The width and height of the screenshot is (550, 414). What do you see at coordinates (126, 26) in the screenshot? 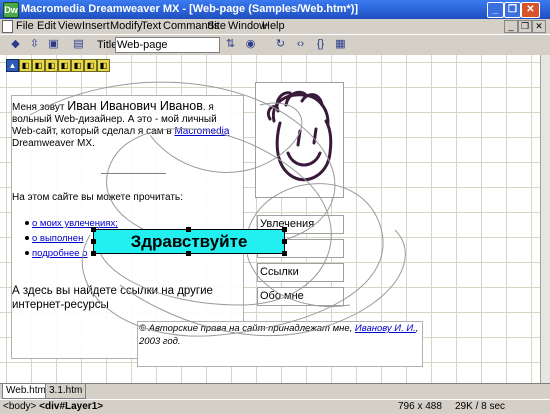
I see `menu-modify: Modify` at bounding box center [126, 26].